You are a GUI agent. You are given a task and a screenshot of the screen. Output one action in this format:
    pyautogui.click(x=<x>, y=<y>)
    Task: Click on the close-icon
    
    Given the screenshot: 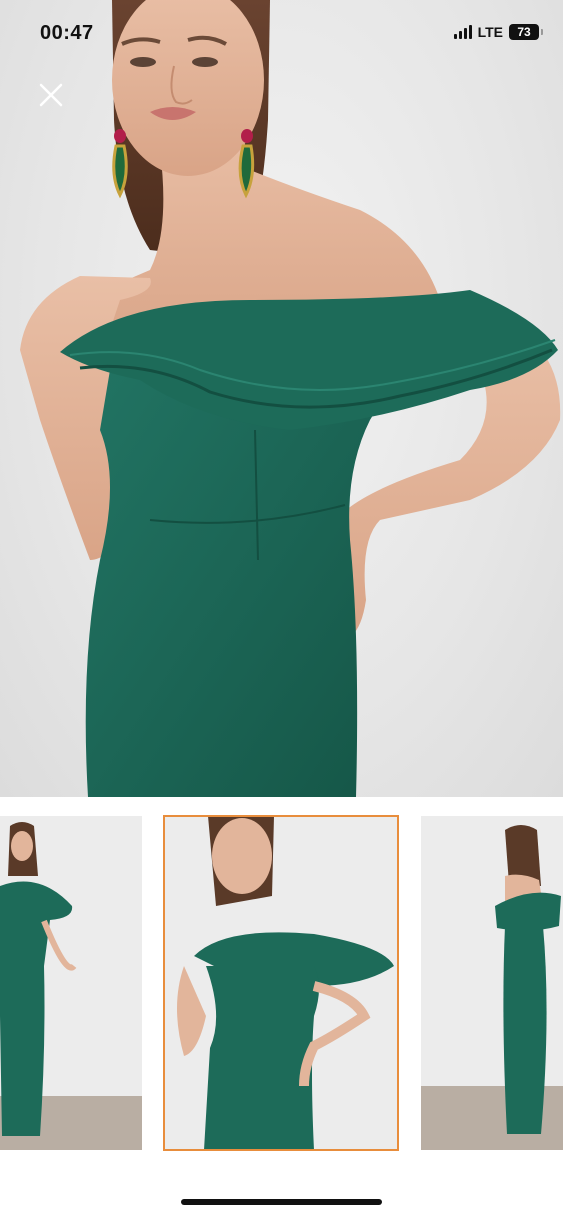 What is the action you would take?
    pyautogui.click(x=51, y=95)
    